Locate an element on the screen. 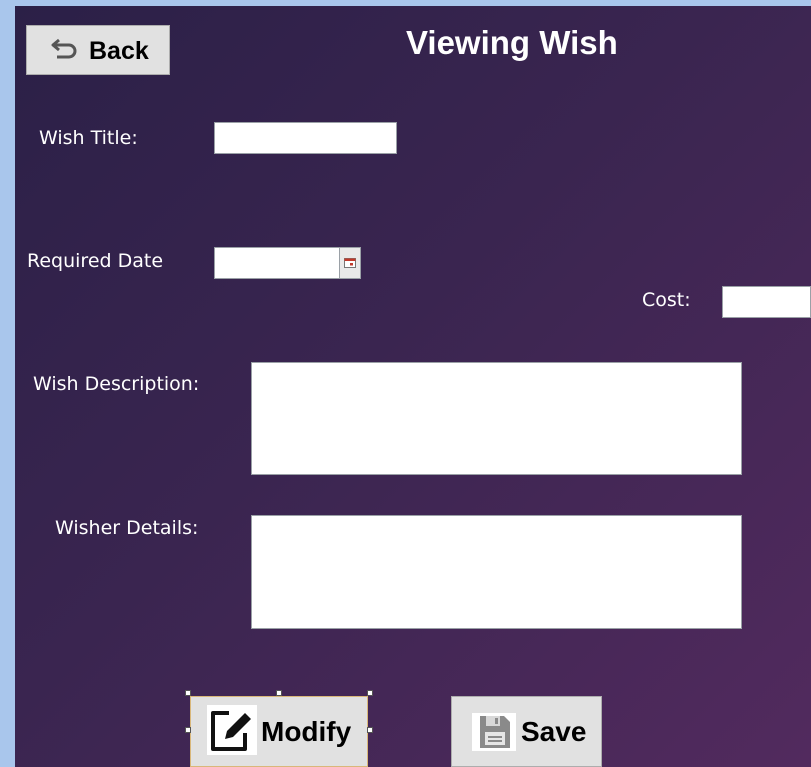 This screenshot has height=767, width=811. undo-arrow-icon is located at coordinates (64, 48).